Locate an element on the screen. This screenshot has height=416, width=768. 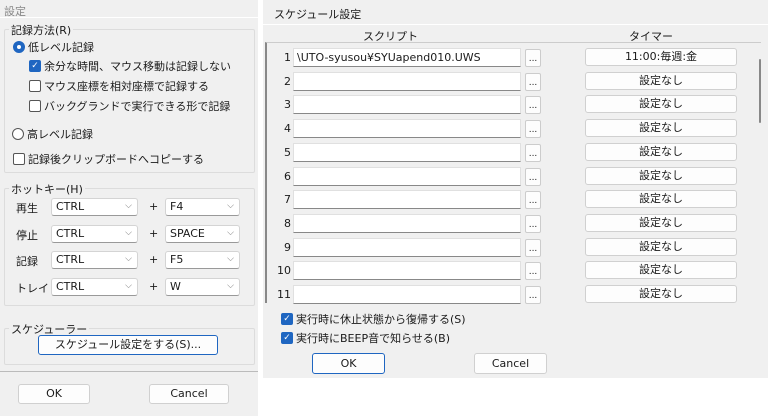
hotkey-key-value: F5 is located at coordinates (177, 259).